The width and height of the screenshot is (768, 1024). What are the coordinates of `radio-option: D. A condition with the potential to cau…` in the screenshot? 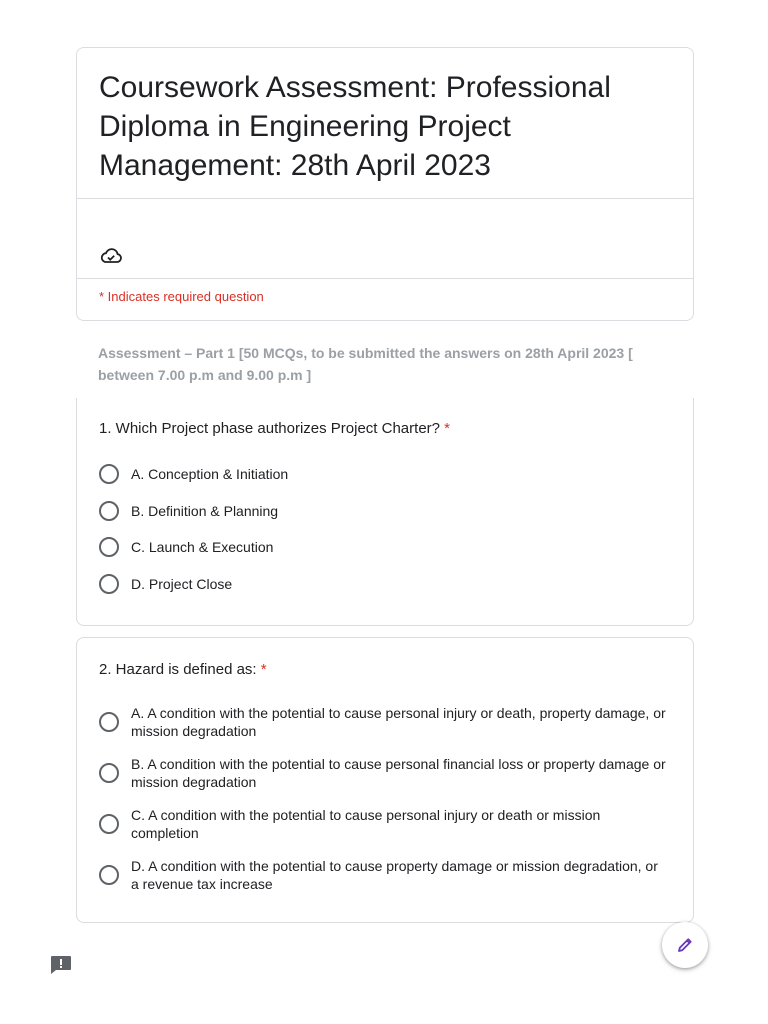 It's located at (384, 875).